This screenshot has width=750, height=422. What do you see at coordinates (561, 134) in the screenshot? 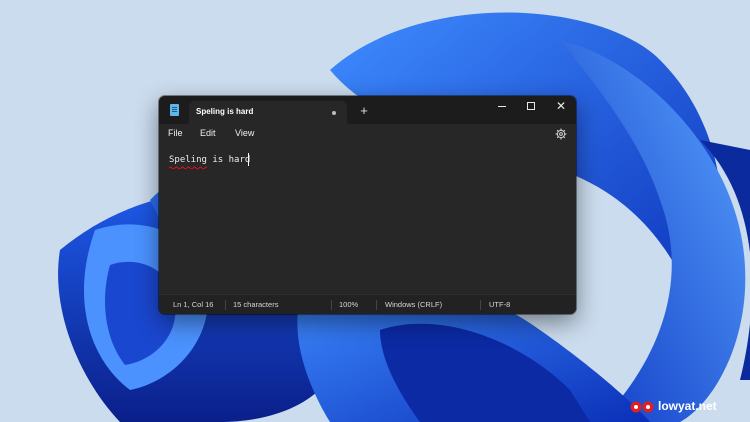
I see `settings-gear-icon` at bounding box center [561, 134].